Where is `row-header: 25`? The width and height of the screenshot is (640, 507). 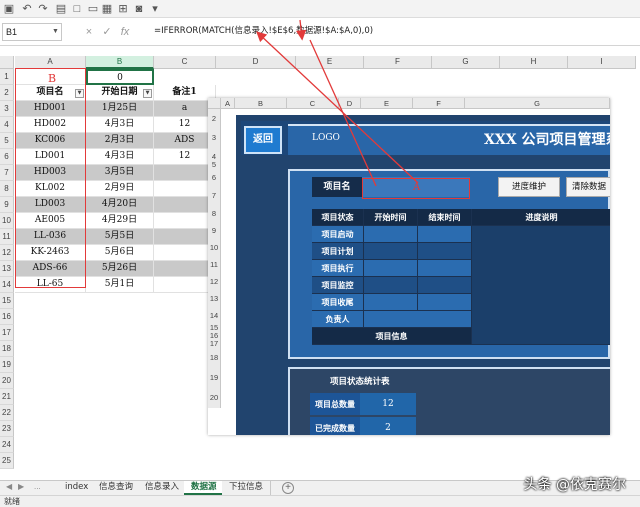
row-header: 25 is located at coordinates (7, 461).